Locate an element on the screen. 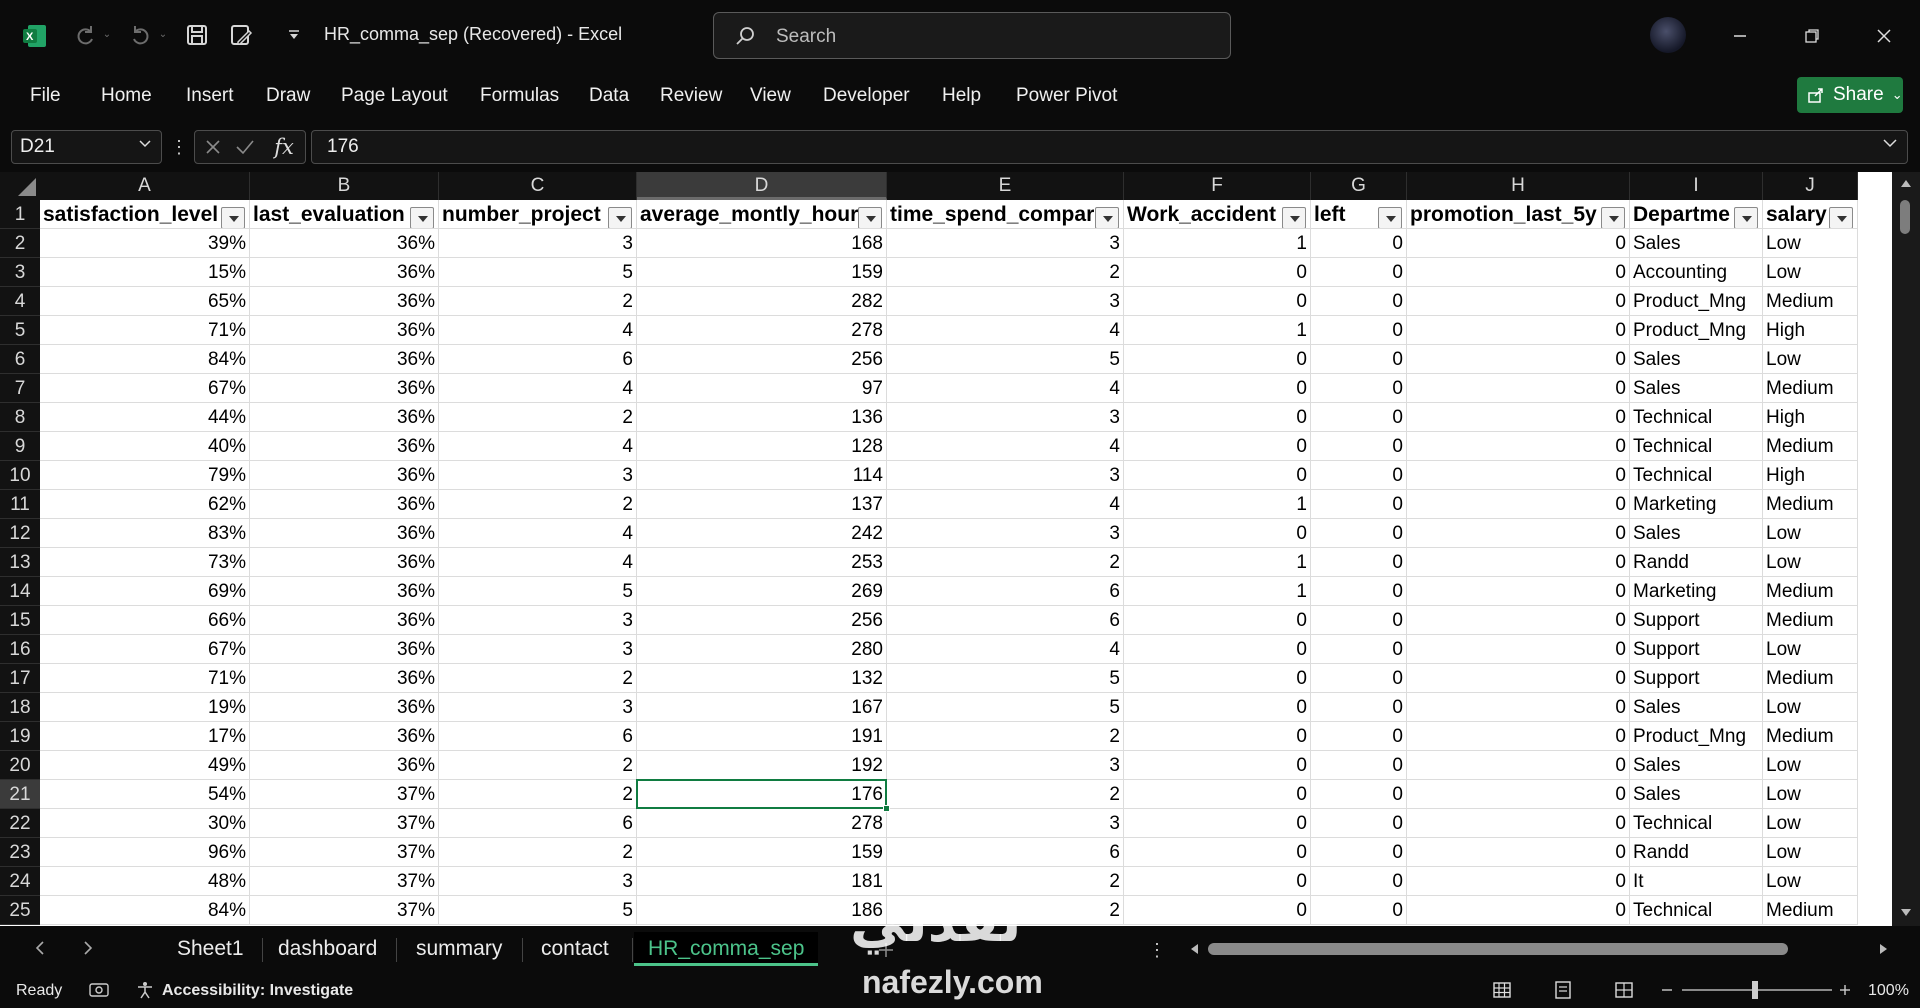 This screenshot has height=1008, width=1920. cell-col-a: 71% is located at coordinates (145, 678).